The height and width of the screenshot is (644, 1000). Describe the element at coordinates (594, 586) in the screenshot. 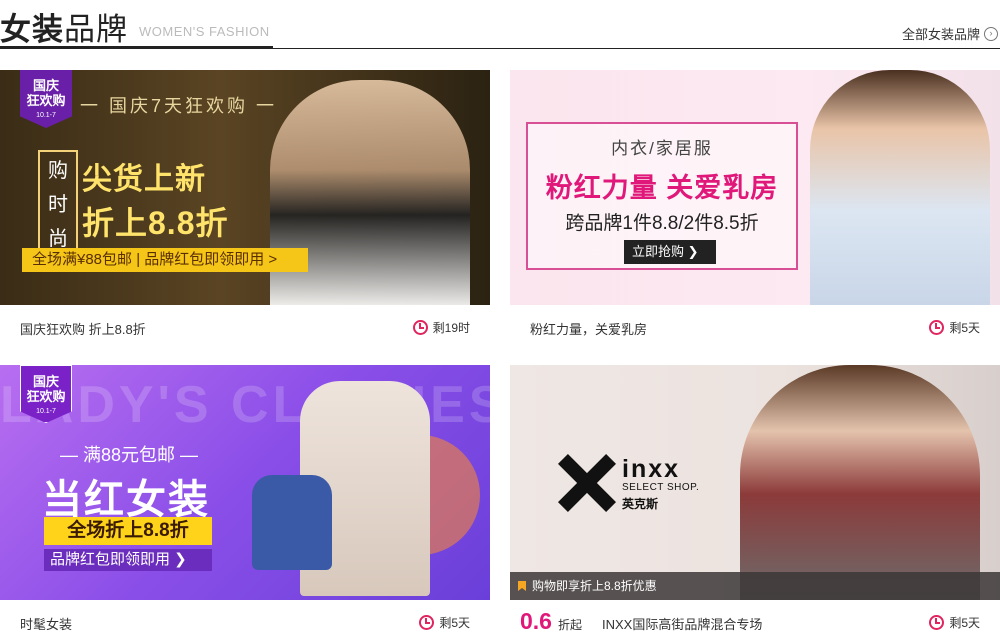

I see `banner-notice-text: 购物即享折上8.8折优惠` at that location.